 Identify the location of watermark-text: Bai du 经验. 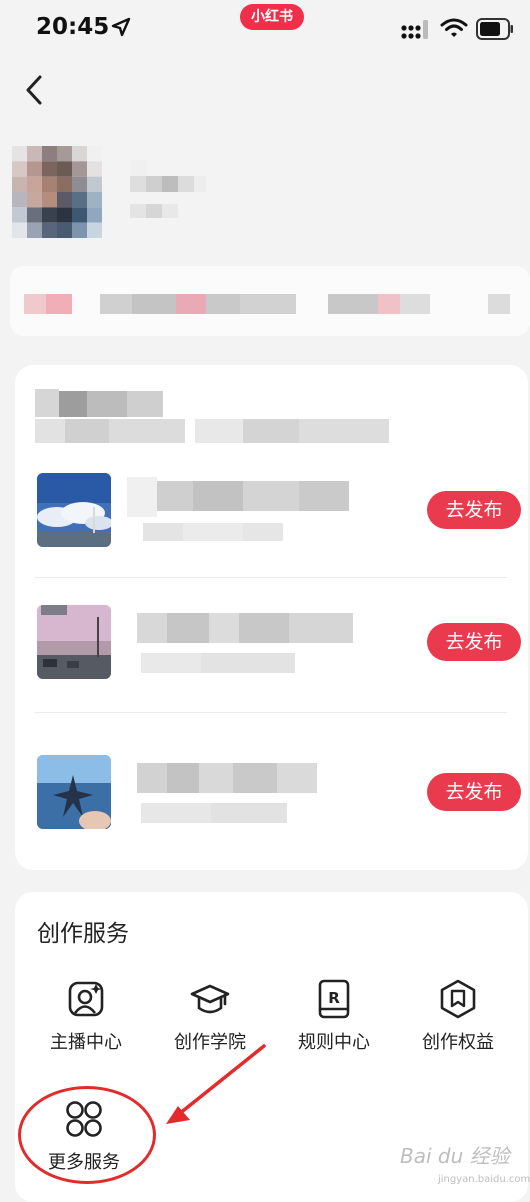
(455, 1156).